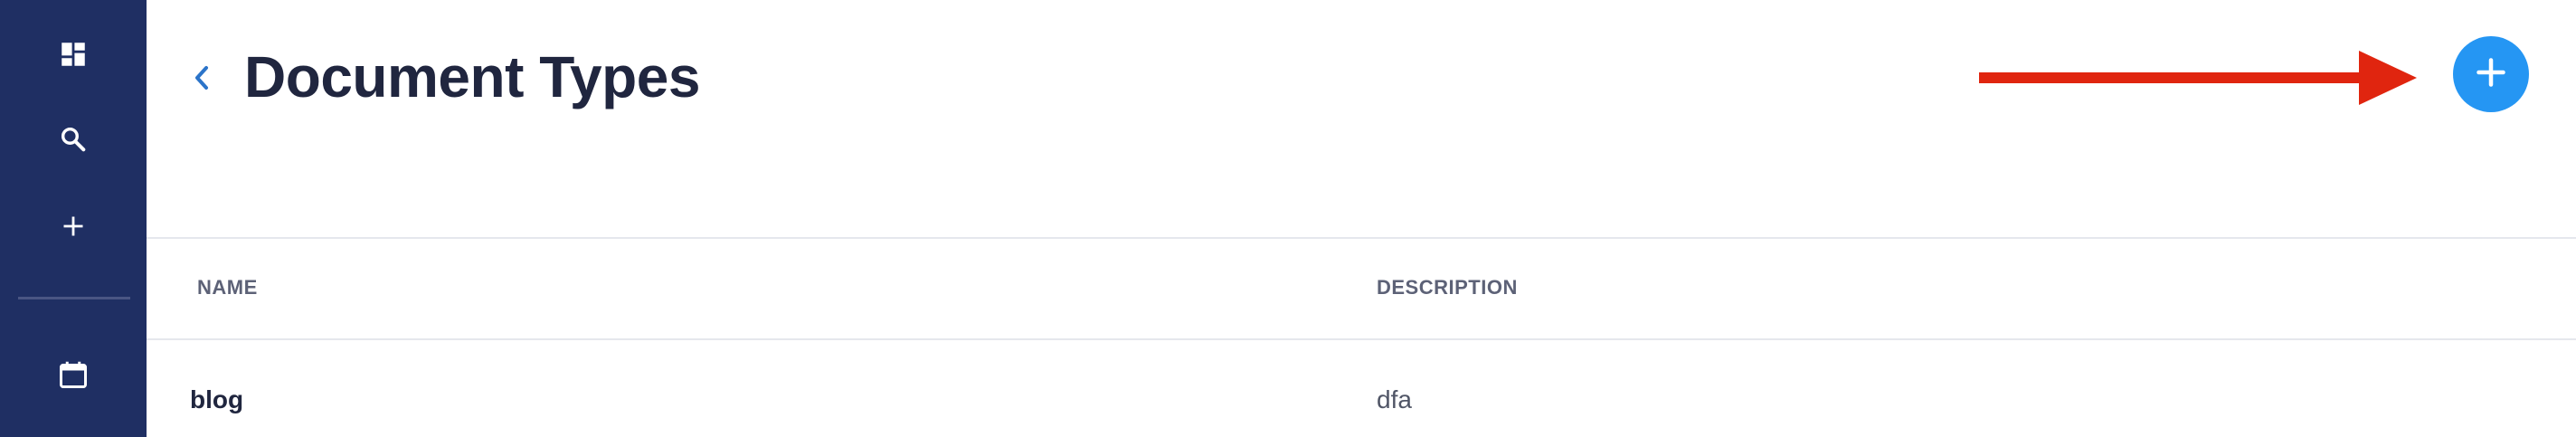 The width and height of the screenshot is (2576, 437). Describe the element at coordinates (1361, 238) in the screenshot. I see `table-top-divider` at that location.